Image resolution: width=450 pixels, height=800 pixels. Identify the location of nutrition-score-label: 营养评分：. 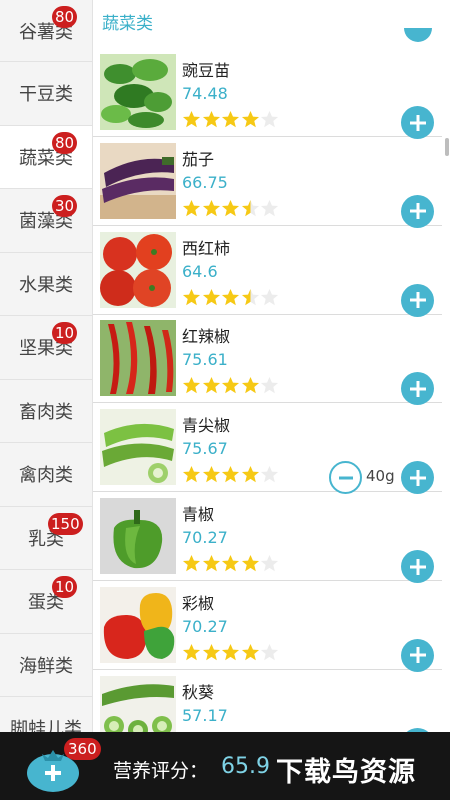
(161, 771).